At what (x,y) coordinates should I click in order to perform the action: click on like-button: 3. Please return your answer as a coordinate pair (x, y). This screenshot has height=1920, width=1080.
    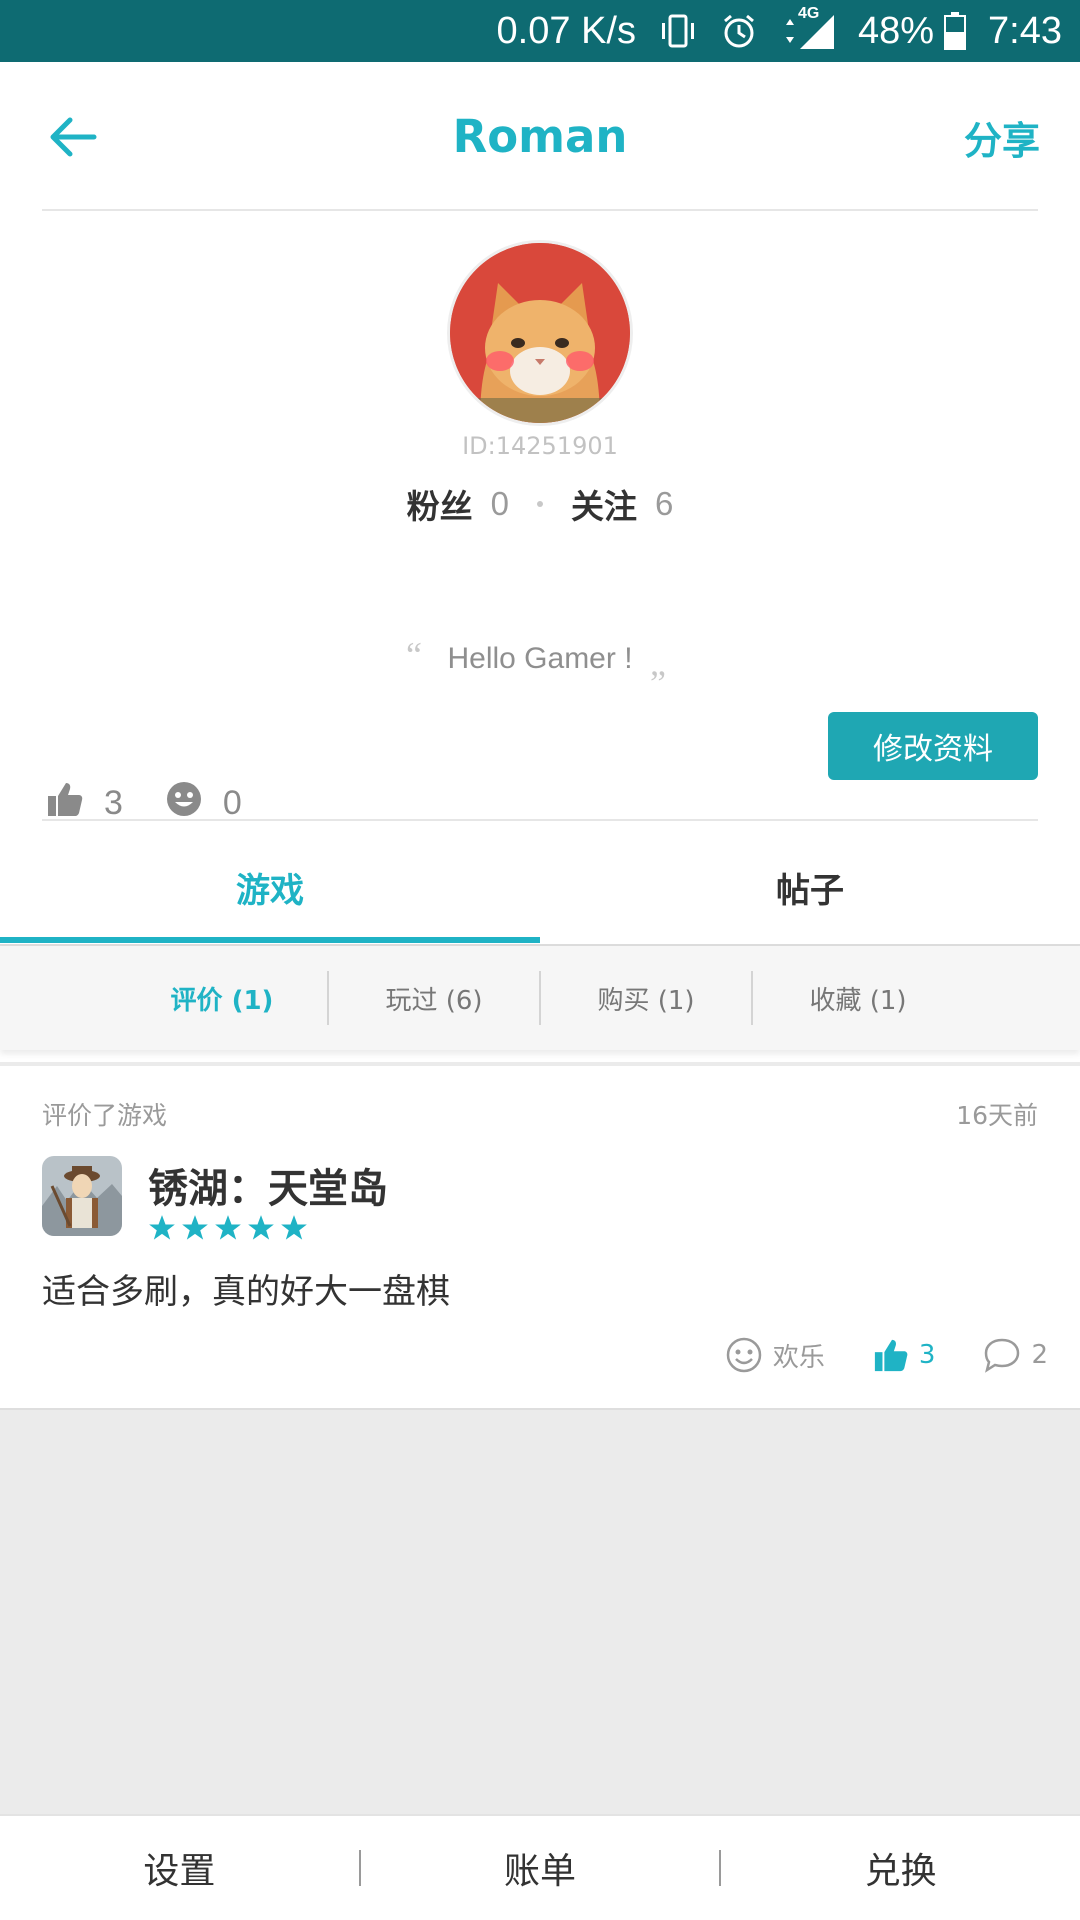
    Looking at the image, I should click on (904, 1355).